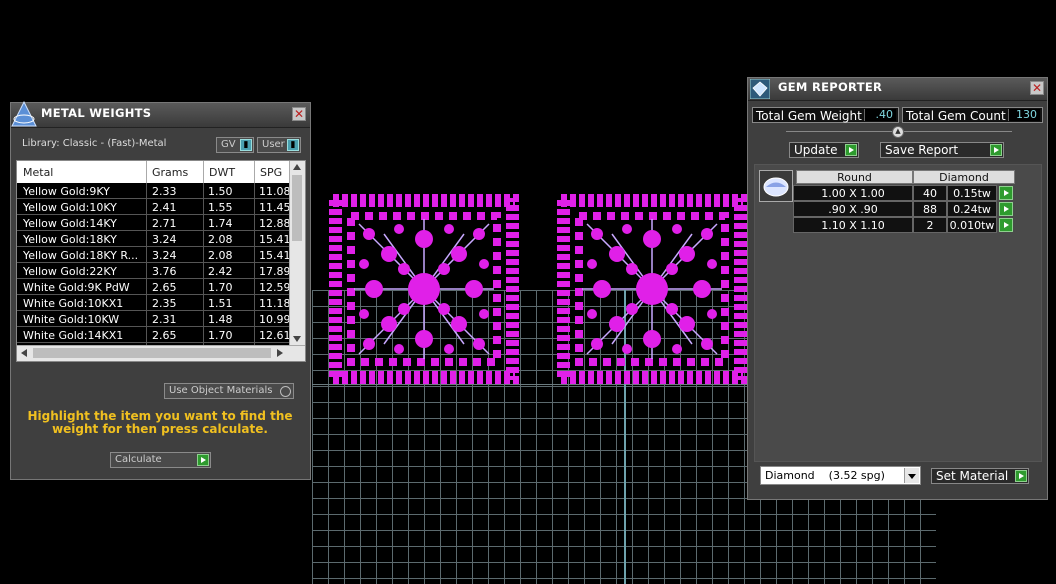 This screenshot has width=1056, height=584. Describe the element at coordinates (154, 303) in the screenshot. I see `table-row: White Gold:10KX1 2.35 1.51 11.18` at that location.